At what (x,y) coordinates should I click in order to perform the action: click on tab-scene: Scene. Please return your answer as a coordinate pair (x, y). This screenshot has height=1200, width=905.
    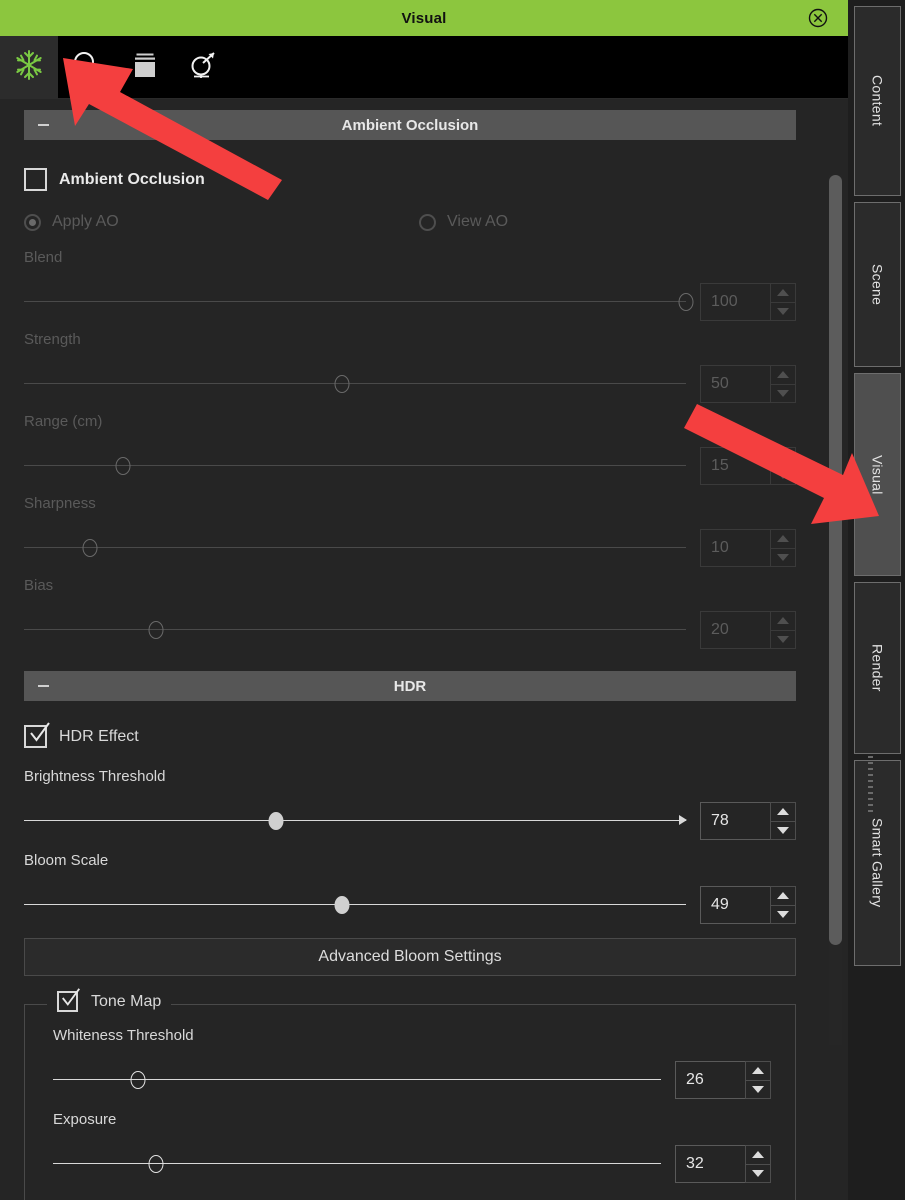
    Looking at the image, I should click on (877, 284).